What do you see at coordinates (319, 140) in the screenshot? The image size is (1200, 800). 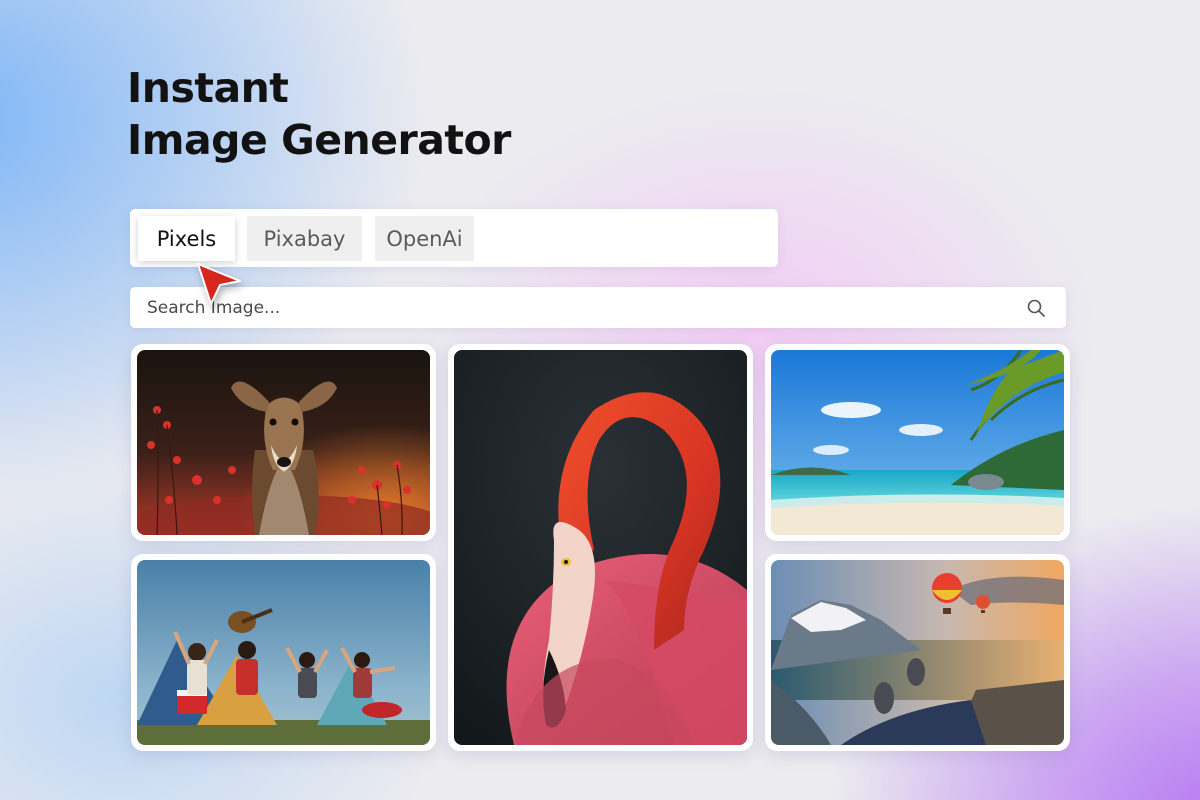 I see `page-title-line-2: Image Generator` at bounding box center [319, 140].